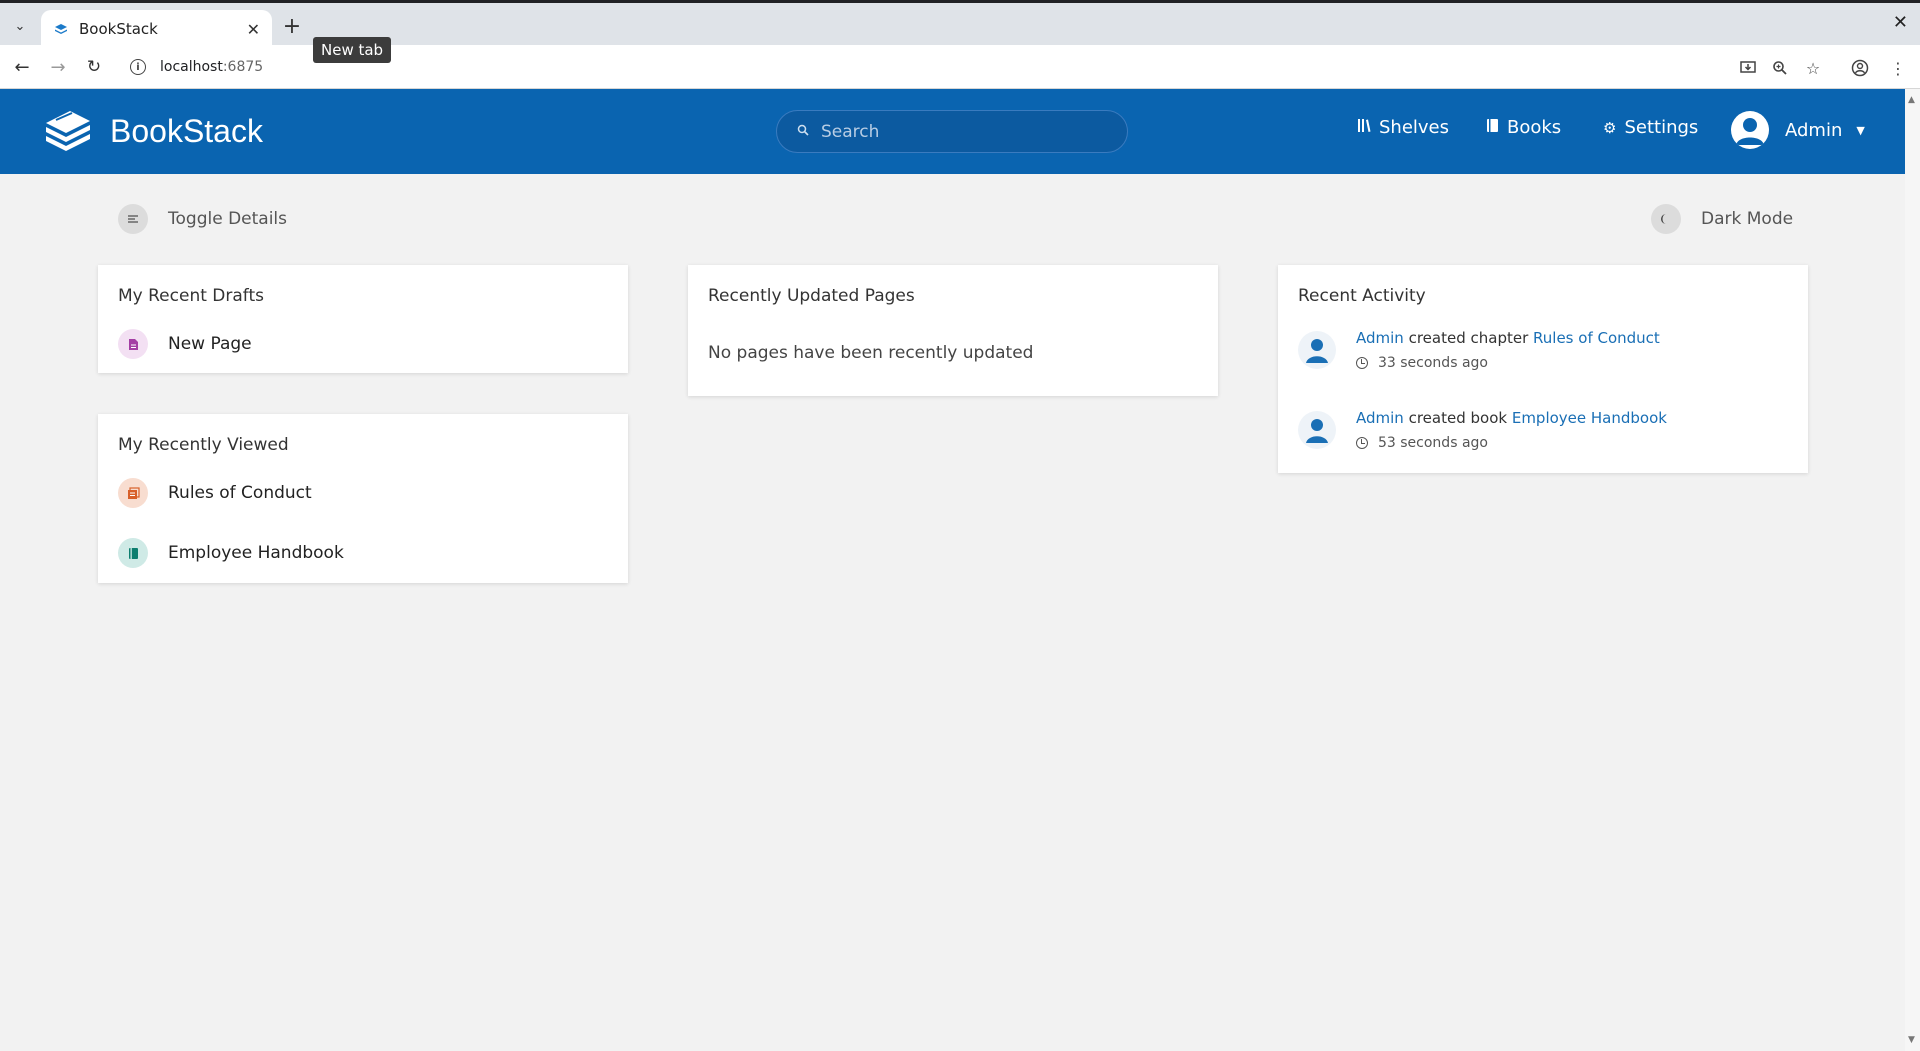  Describe the element at coordinates (1596, 338) in the screenshot. I see `activity-target-link: Rules of Conduct` at that location.